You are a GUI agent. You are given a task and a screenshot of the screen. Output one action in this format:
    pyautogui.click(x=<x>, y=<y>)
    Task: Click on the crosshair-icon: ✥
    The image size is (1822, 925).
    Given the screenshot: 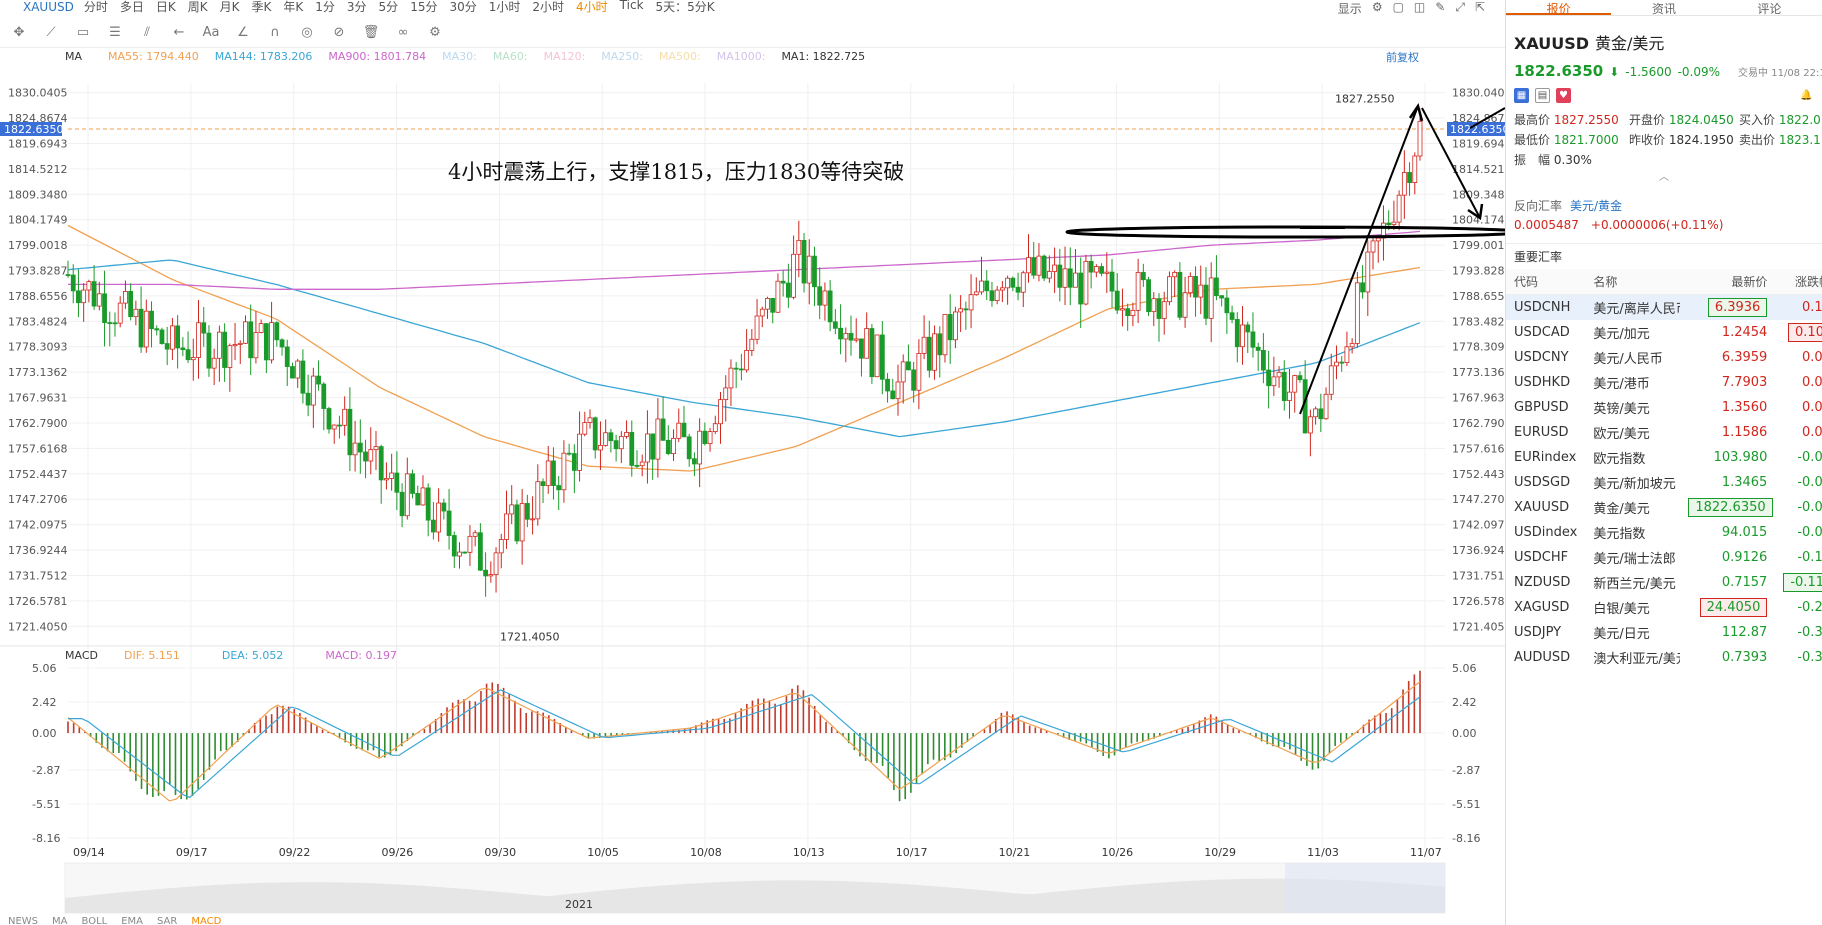 What is the action you would take?
    pyautogui.click(x=19, y=33)
    